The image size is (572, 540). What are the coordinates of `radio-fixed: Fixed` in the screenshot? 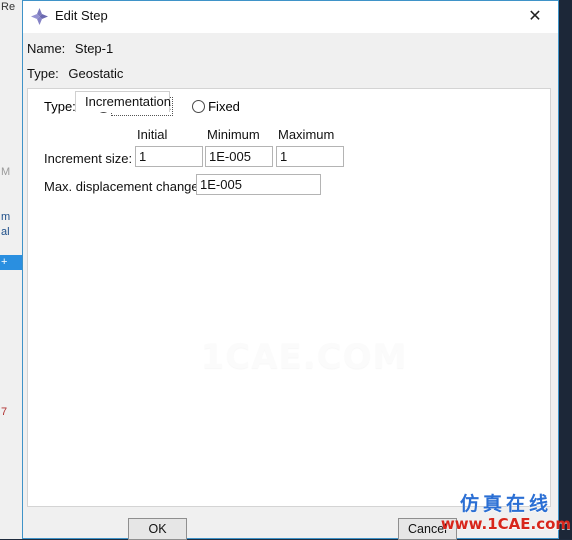 It's located at (216, 106).